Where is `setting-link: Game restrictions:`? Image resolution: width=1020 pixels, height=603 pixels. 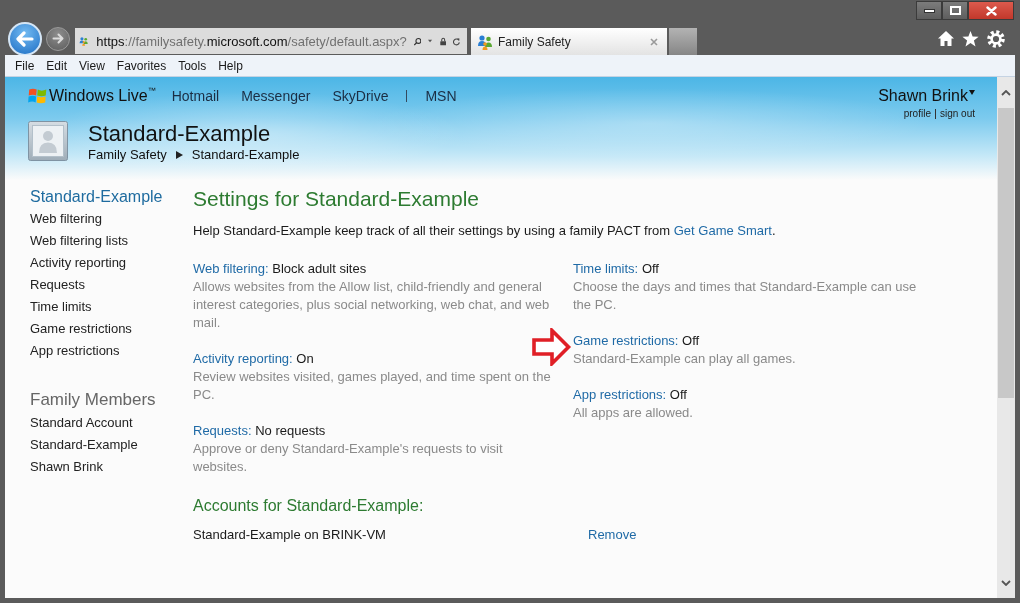
setting-link: Game restrictions: is located at coordinates (626, 340).